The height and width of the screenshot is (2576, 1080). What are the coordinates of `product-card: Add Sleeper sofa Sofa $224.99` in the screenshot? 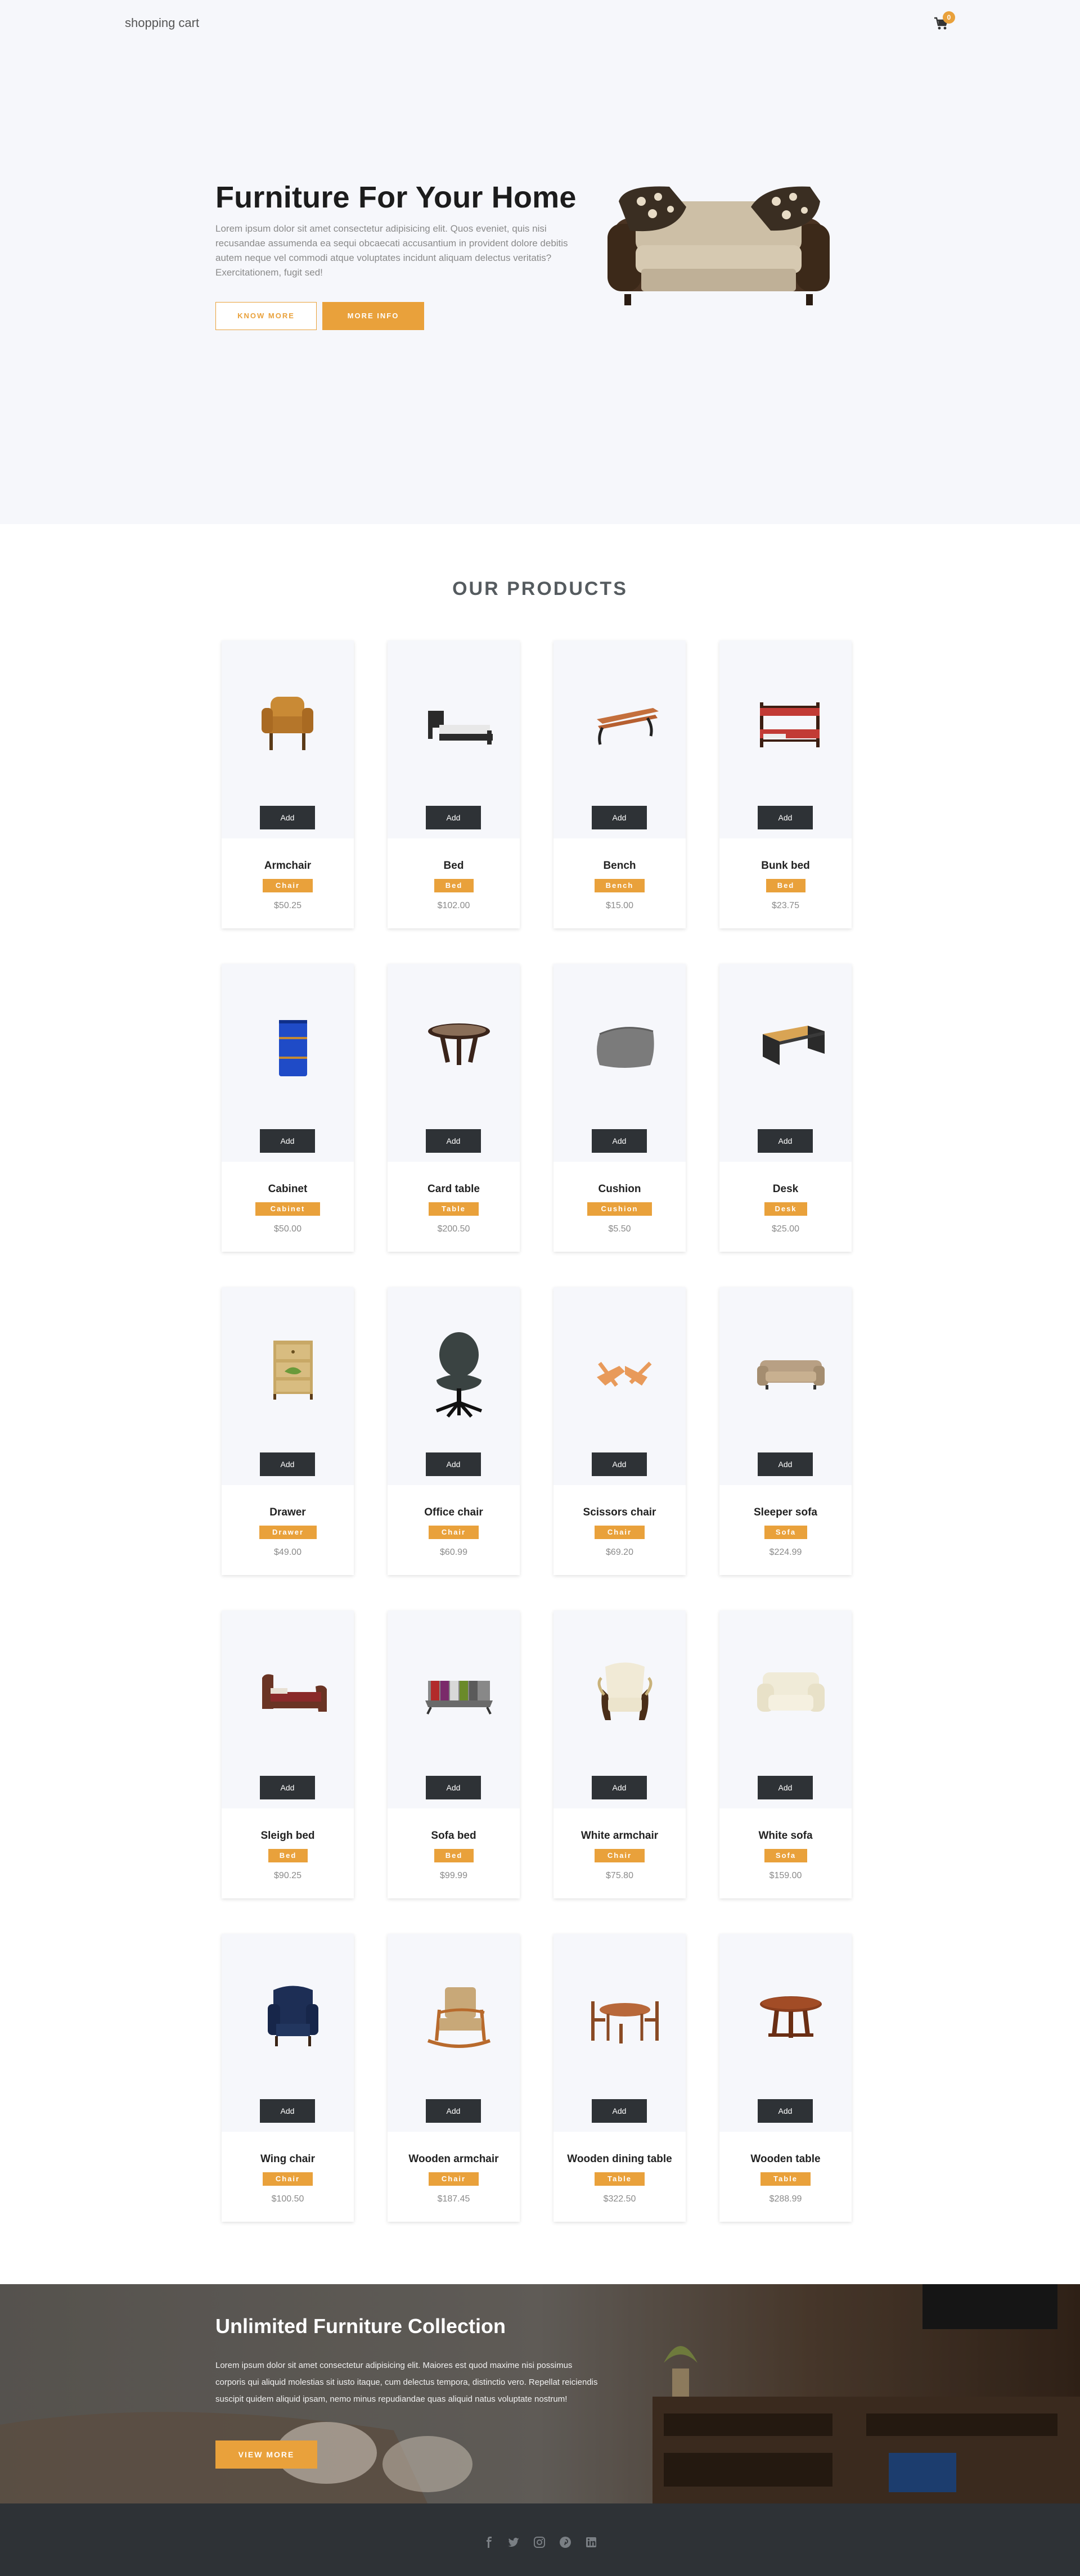 It's located at (785, 1431).